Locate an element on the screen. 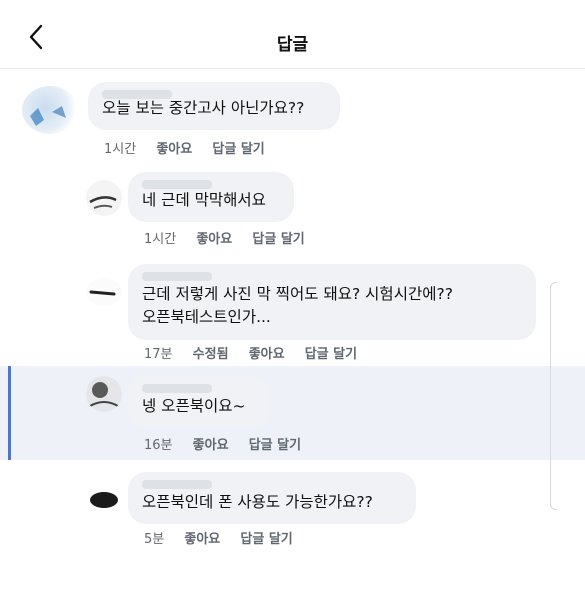 Image resolution: width=585 pixels, height=599 pixels. comment-bubble: 네 근데 막막해서요 is located at coordinates (211, 197).